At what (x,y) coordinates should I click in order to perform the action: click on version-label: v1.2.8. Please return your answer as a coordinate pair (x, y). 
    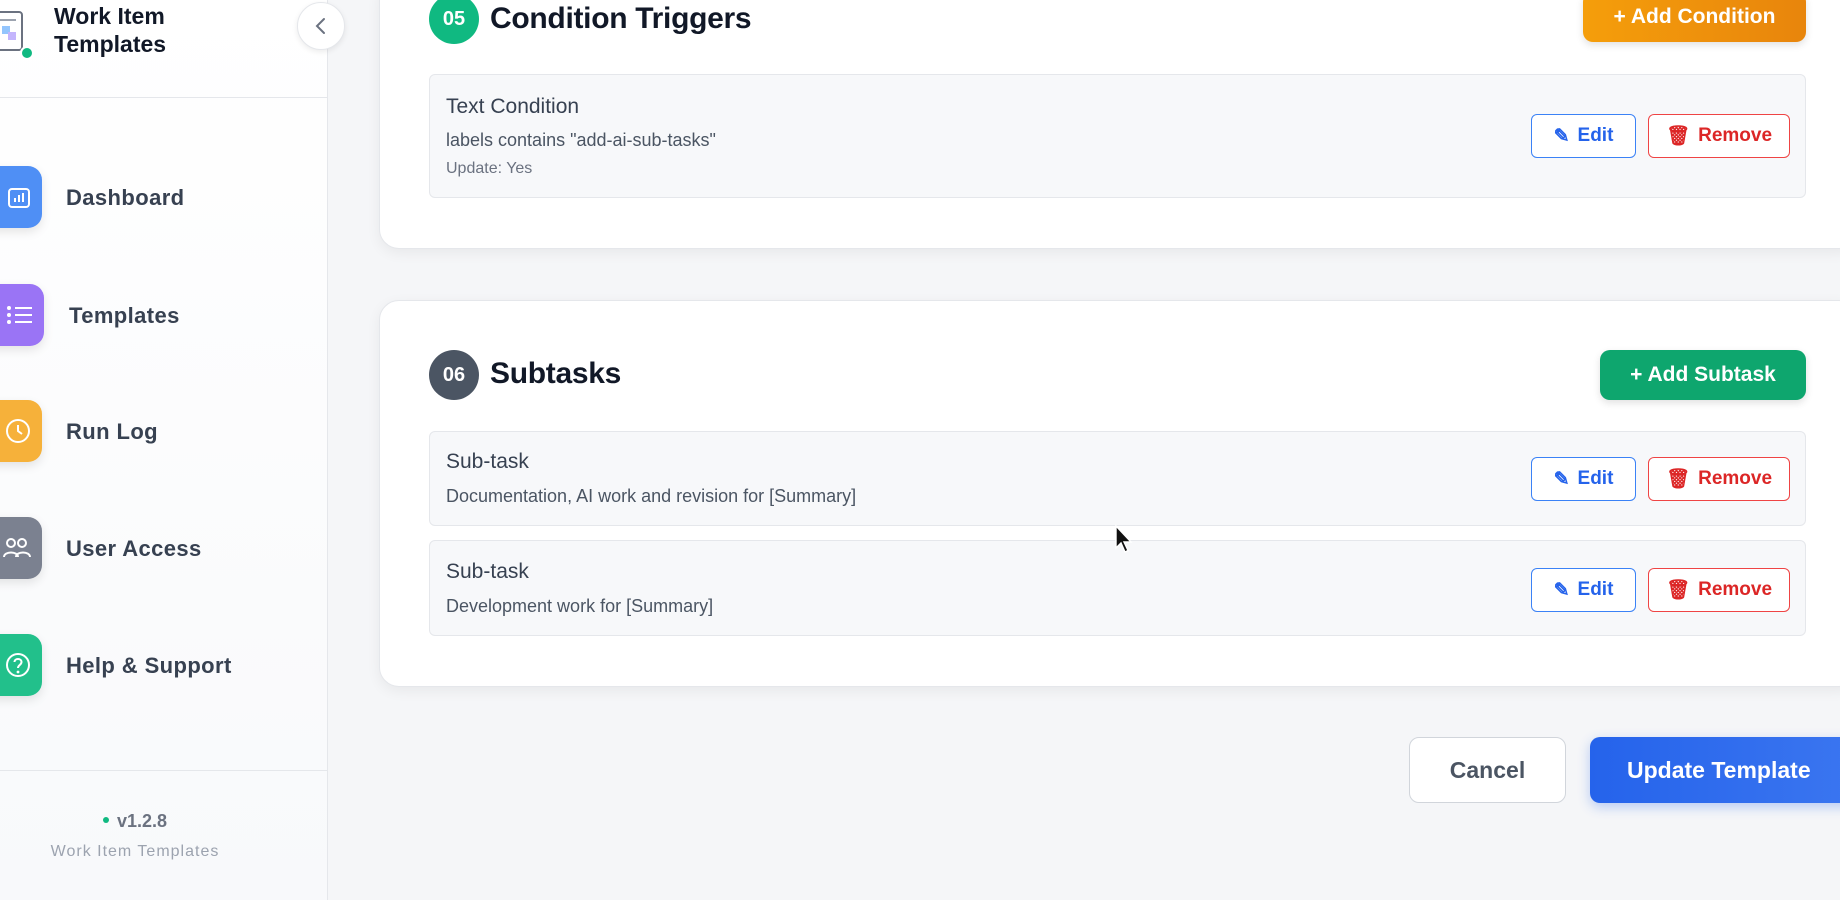
    Looking at the image, I should click on (135, 821).